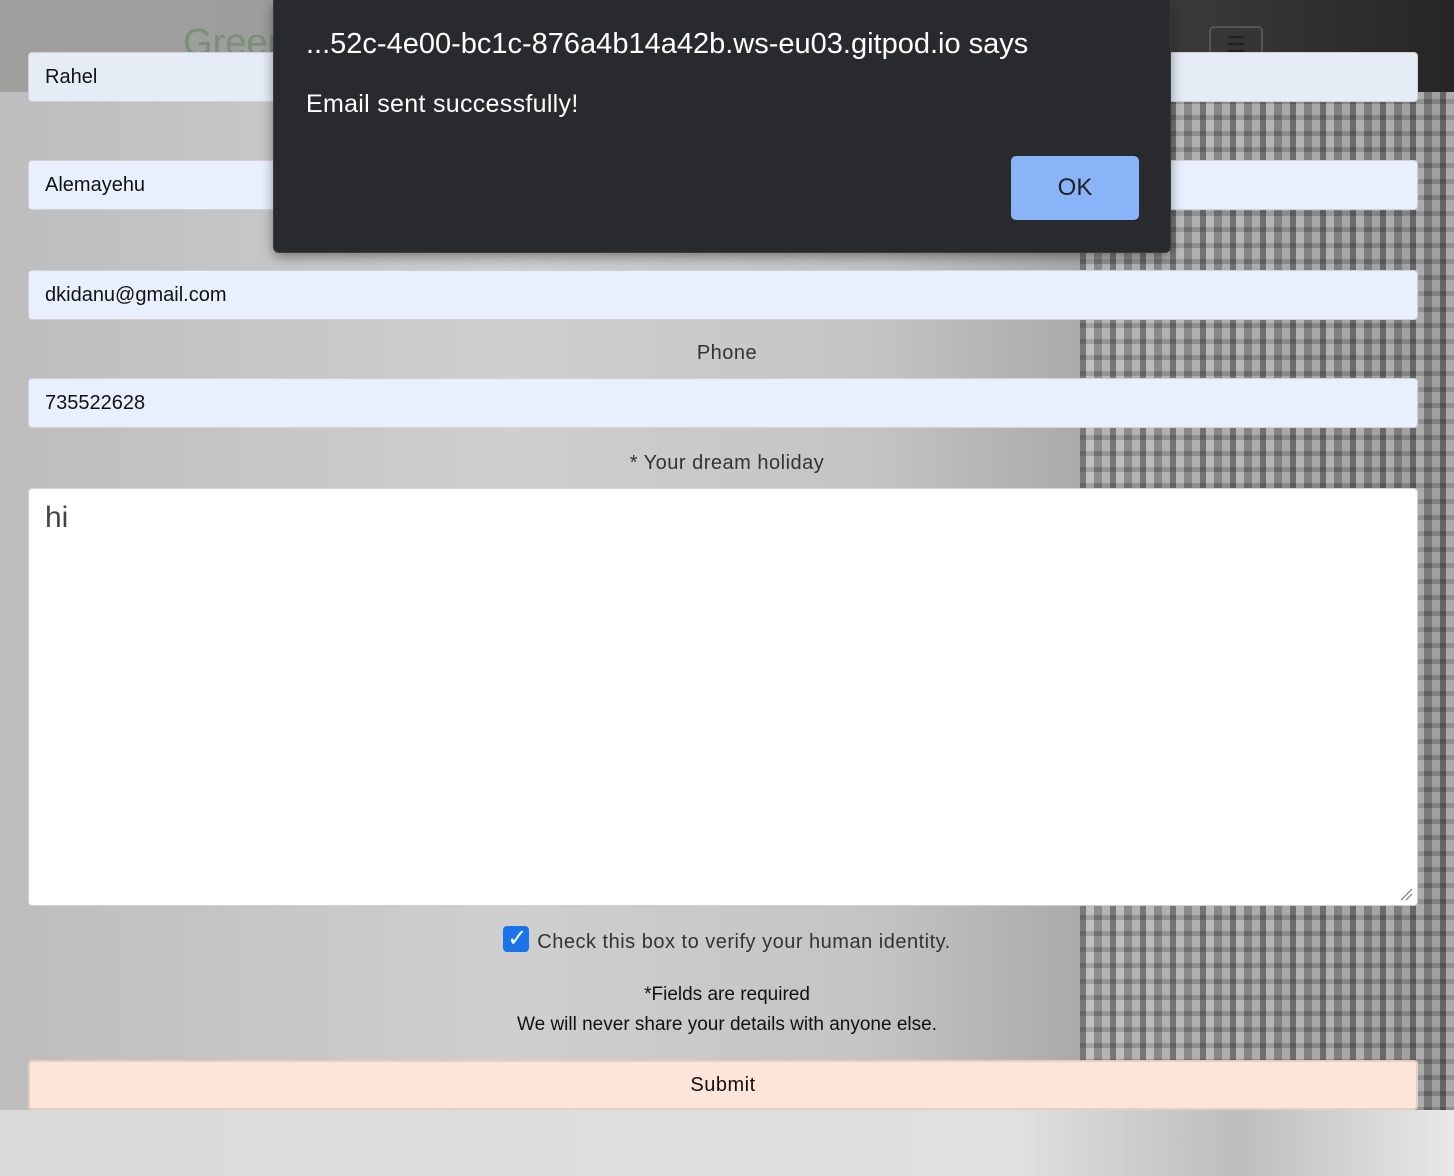 The image size is (1454, 1176). I want to click on alert-ok-button: OK, so click(1075, 188).